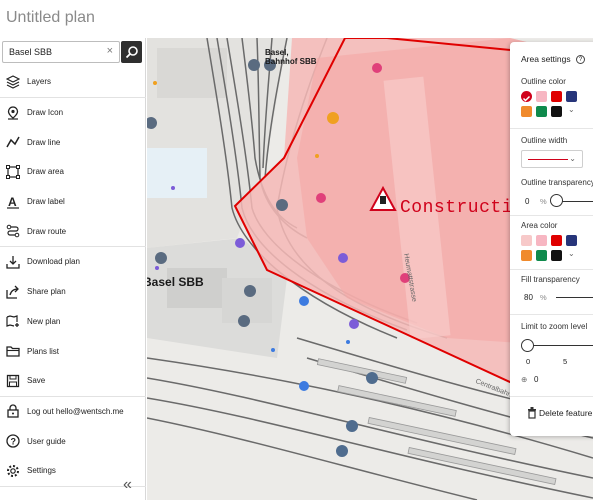  Describe the element at coordinates (524, 379) in the screenshot. I see `zoom-in-icon: ⊕` at that location.